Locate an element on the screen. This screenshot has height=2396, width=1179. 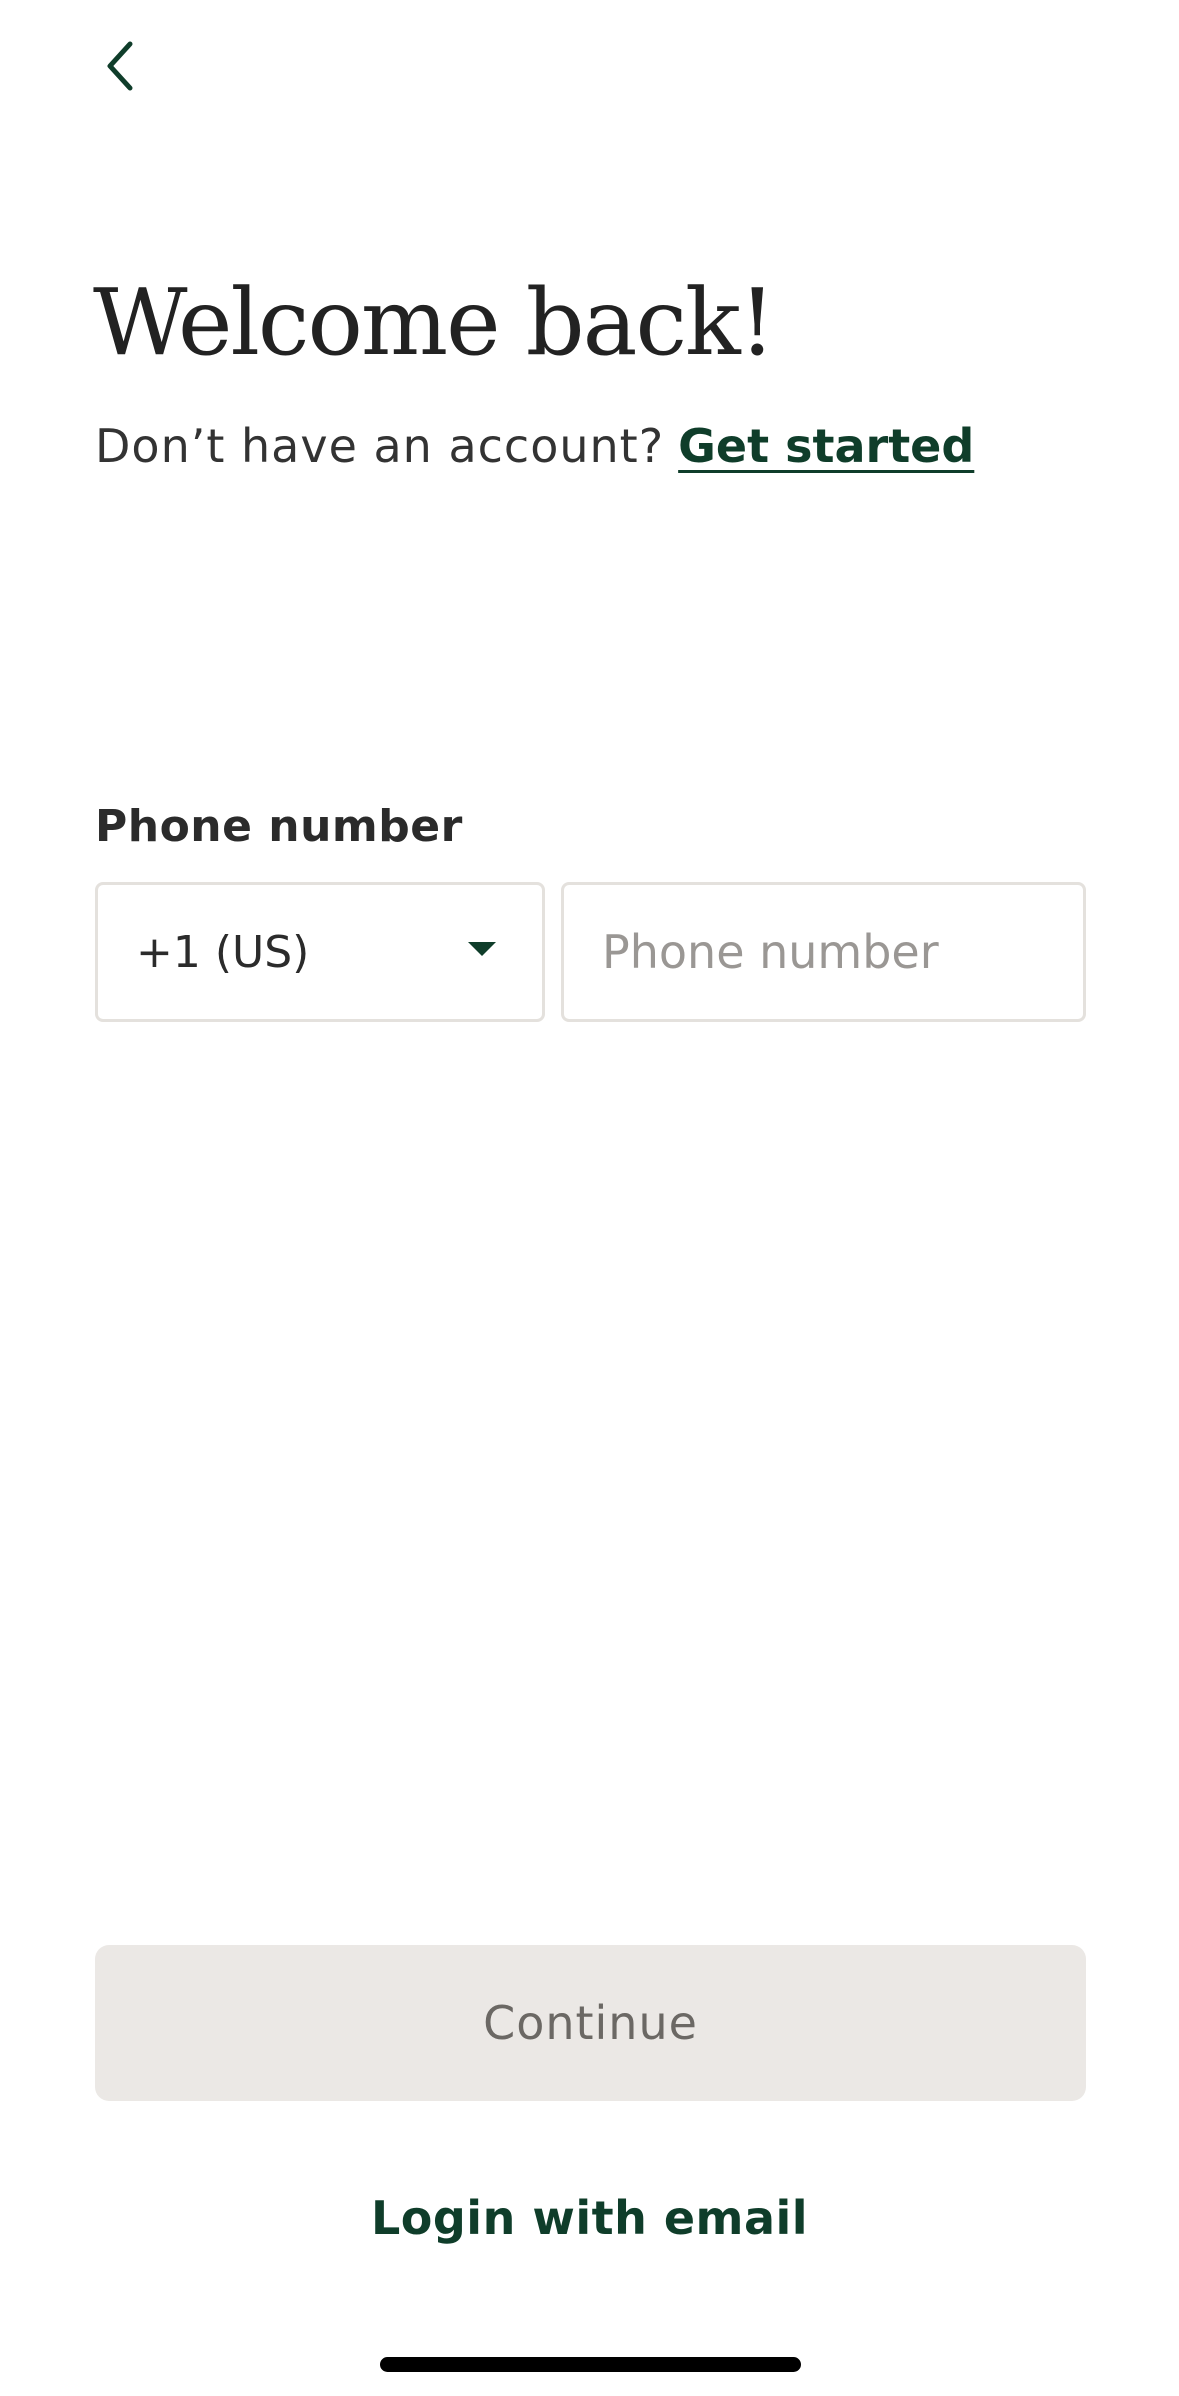
login-with-email-link: Login with email is located at coordinates (589, 2218).